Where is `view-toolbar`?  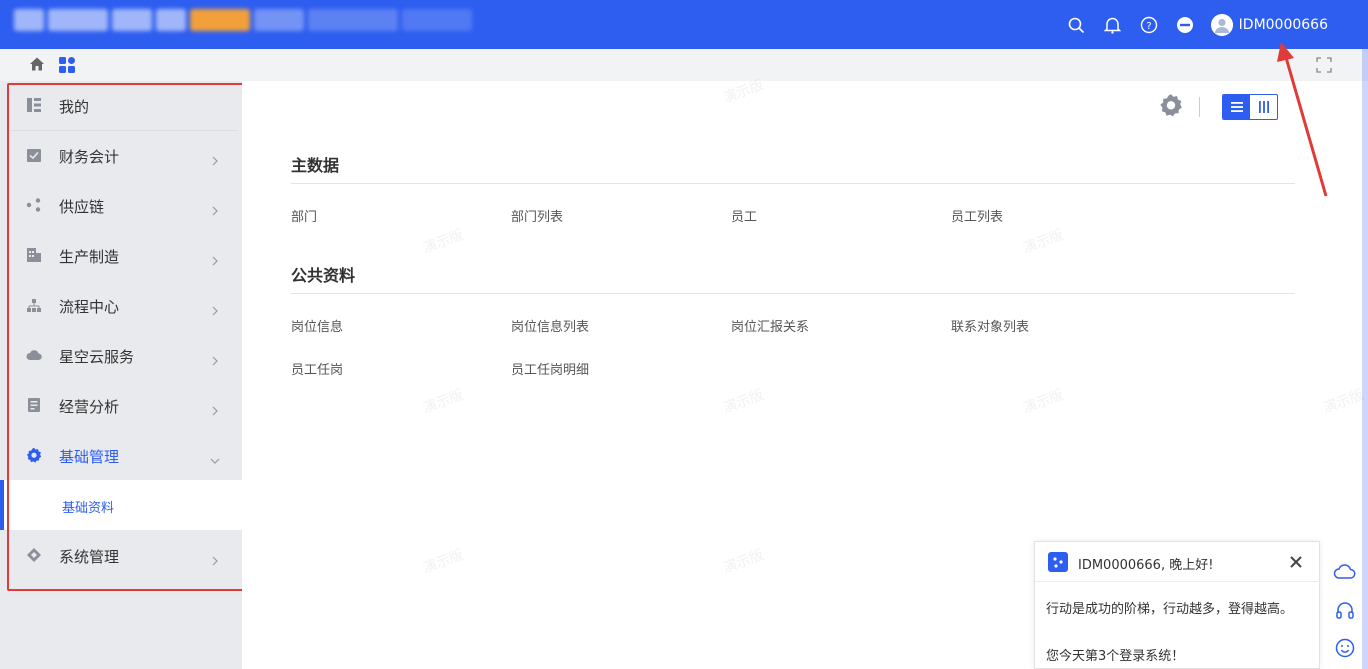
view-toolbar is located at coordinates (1218, 107).